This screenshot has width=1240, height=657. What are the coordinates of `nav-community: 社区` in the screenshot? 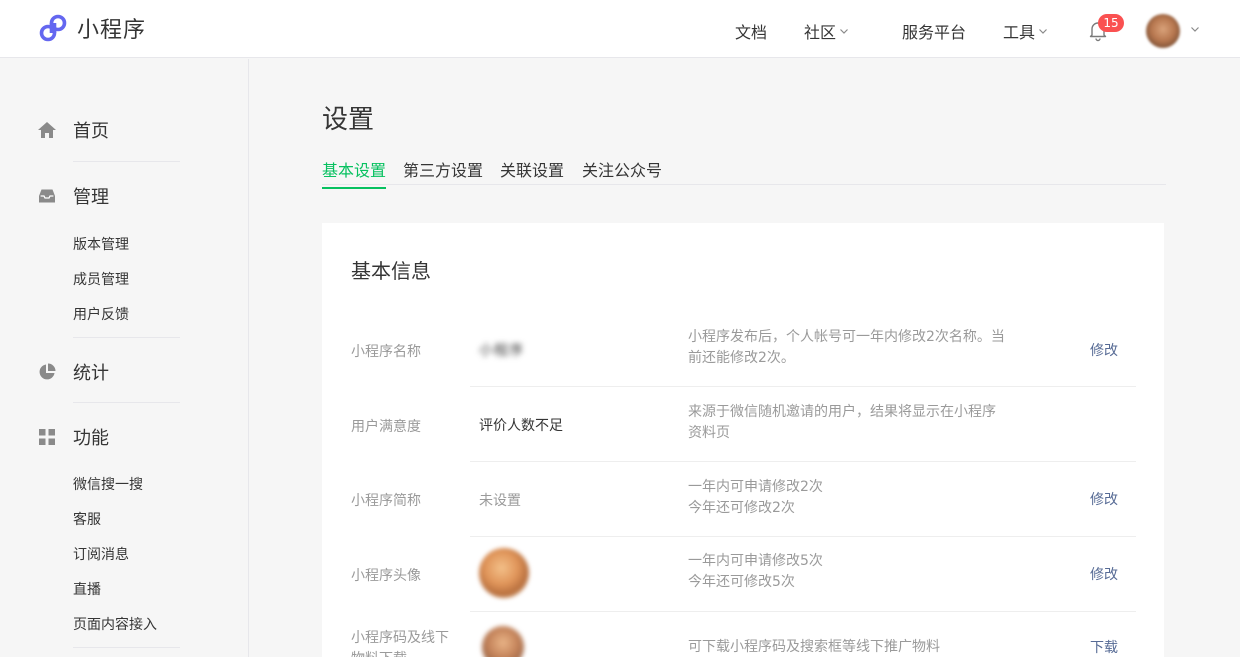 It's located at (826, 31).